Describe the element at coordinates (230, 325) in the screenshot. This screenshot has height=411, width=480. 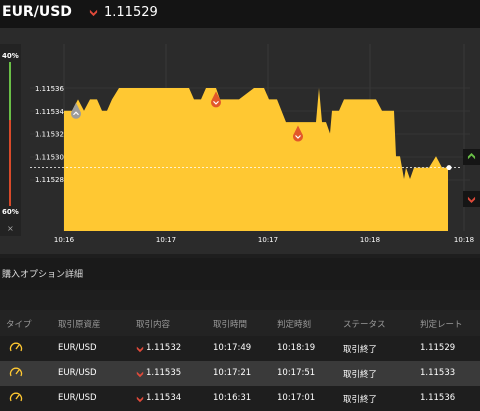
I see `header-time: 取引時間` at that location.